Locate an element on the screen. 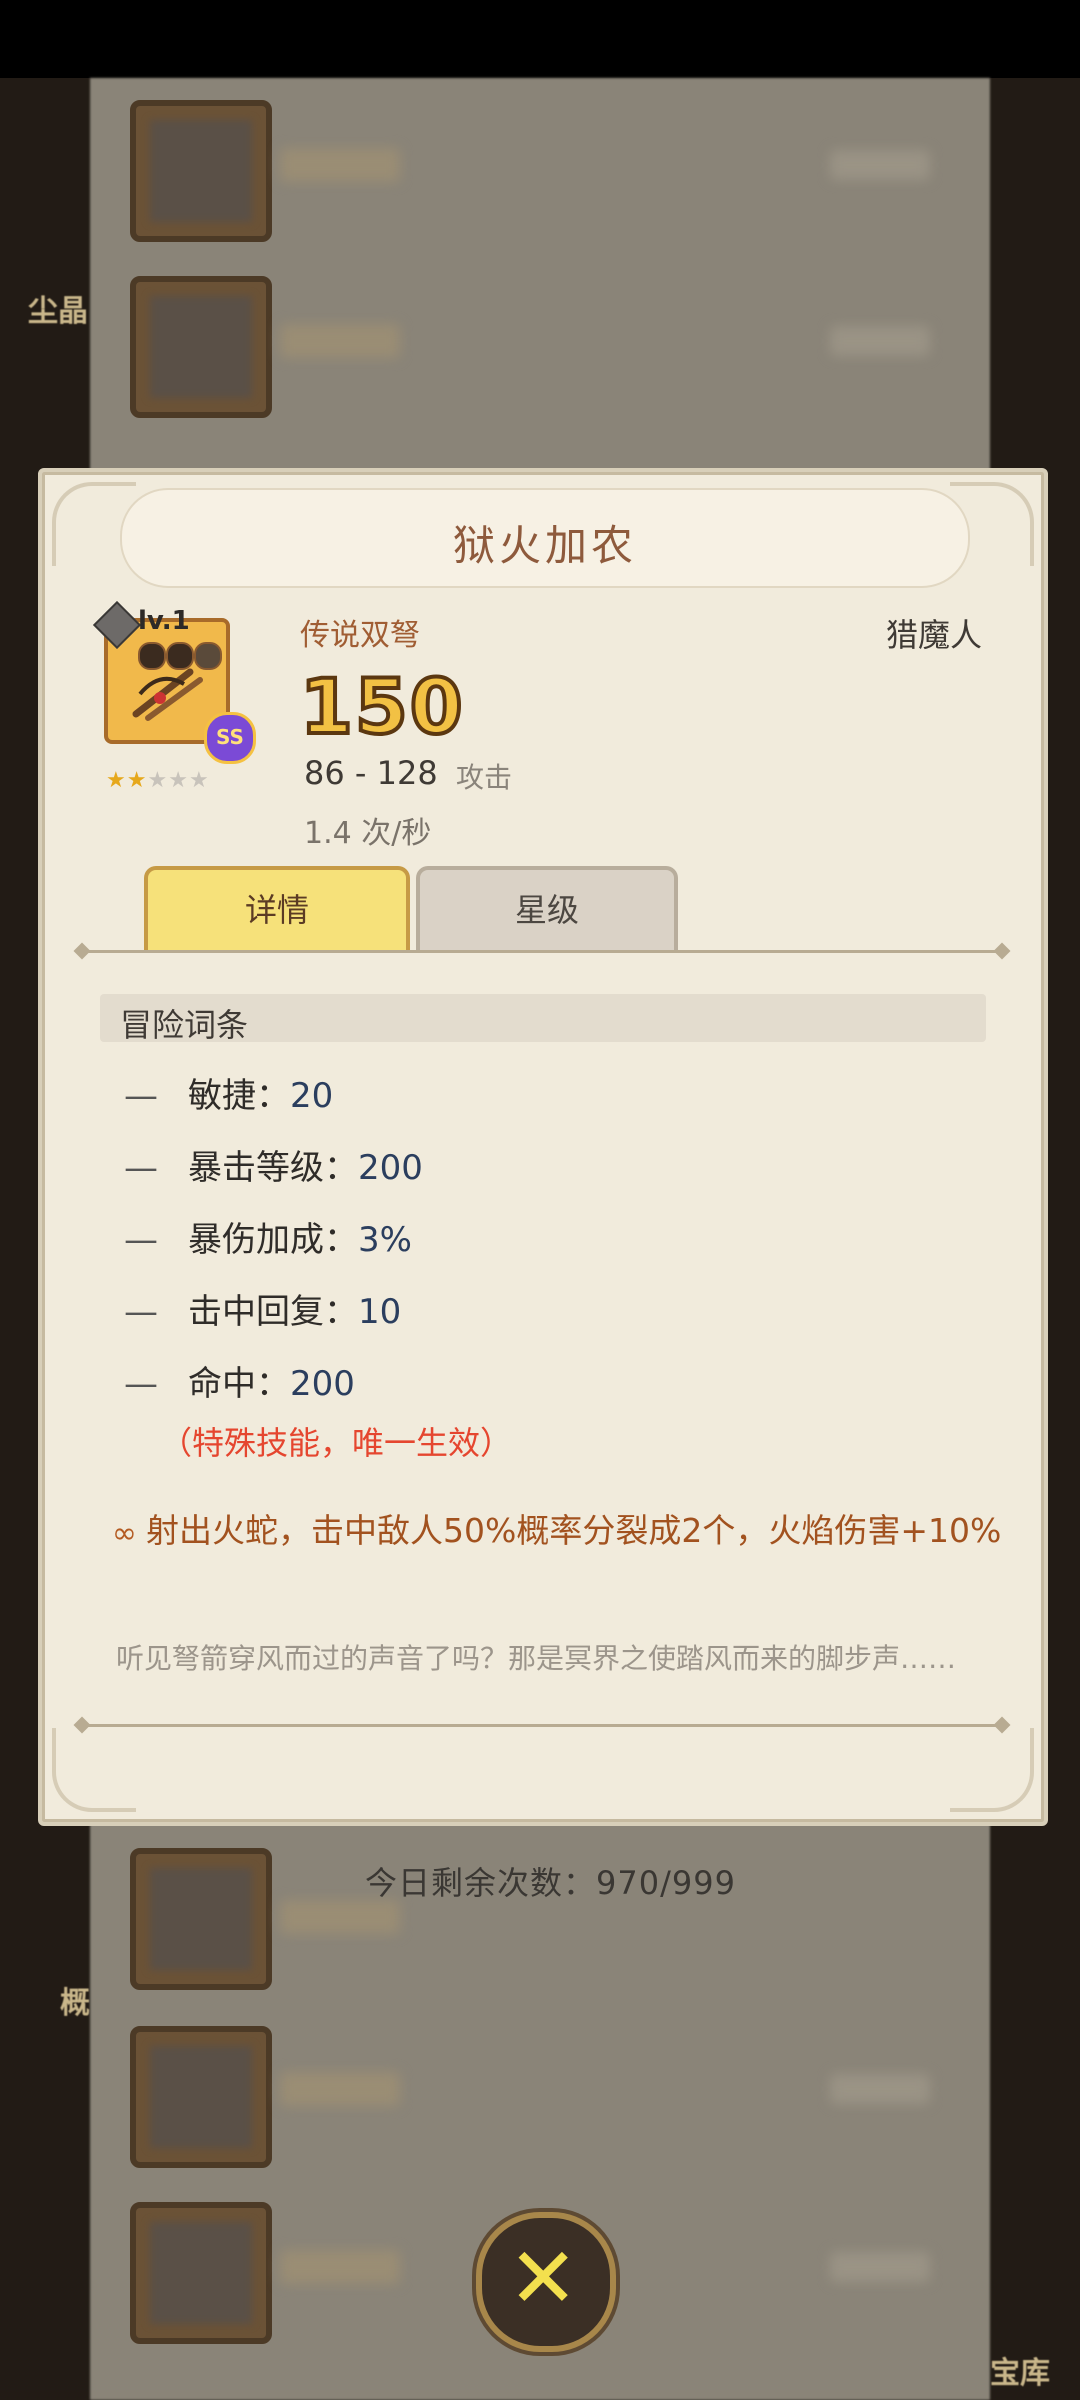 The height and width of the screenshot is (2400, 1080). locked-slot-icon is located at coordinates (208, 656).